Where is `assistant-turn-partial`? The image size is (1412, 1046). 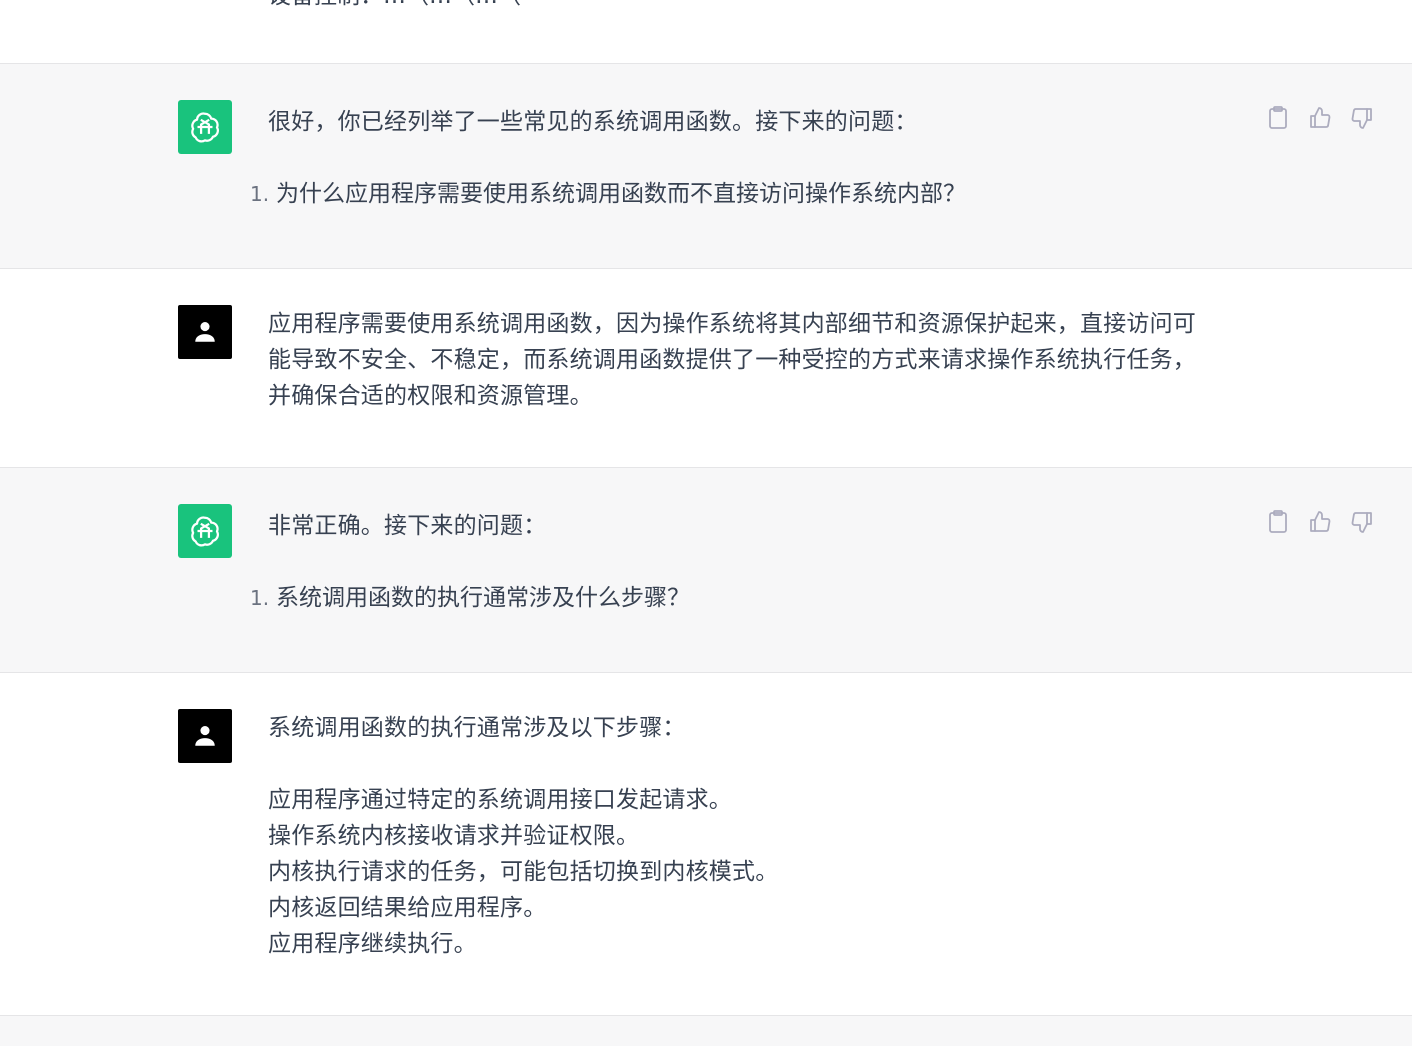 assistant-turn-partial is located at coordinates (706, 1031).